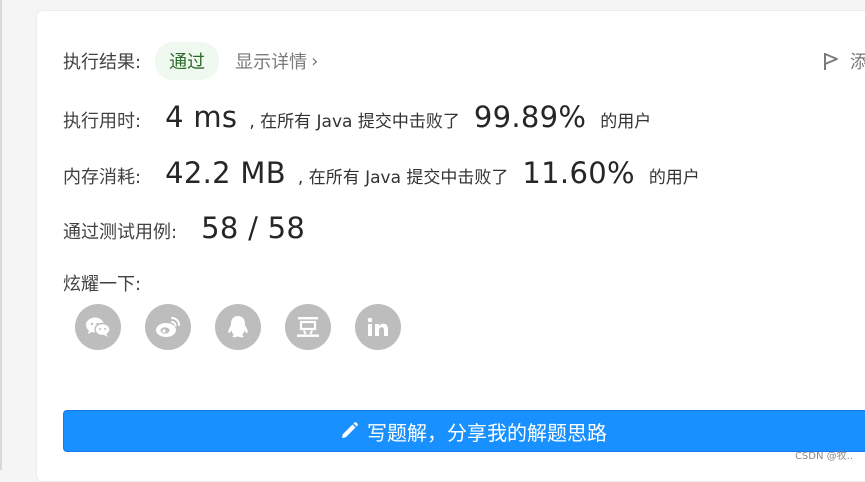  Describe the element at coordinates (271, 62) in the screenshot. I see `show-details-label: 显示详情` at that location.